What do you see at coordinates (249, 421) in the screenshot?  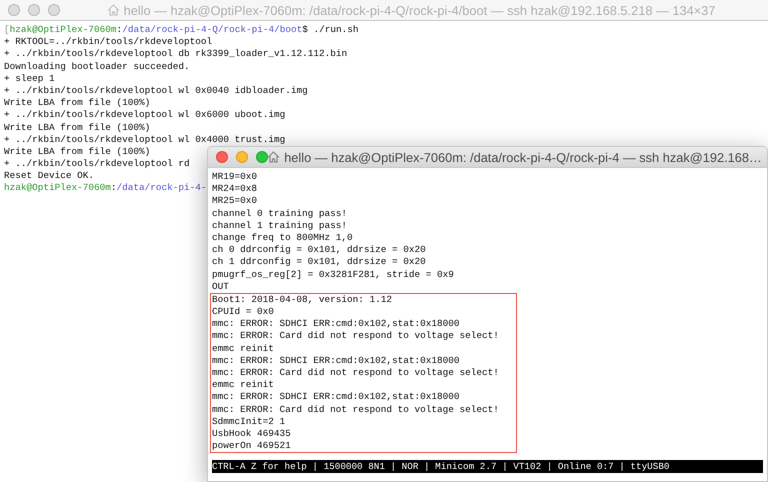 I see `terminal-output-line: SdmmcInit=2 1` at bounding box center [249, 421].